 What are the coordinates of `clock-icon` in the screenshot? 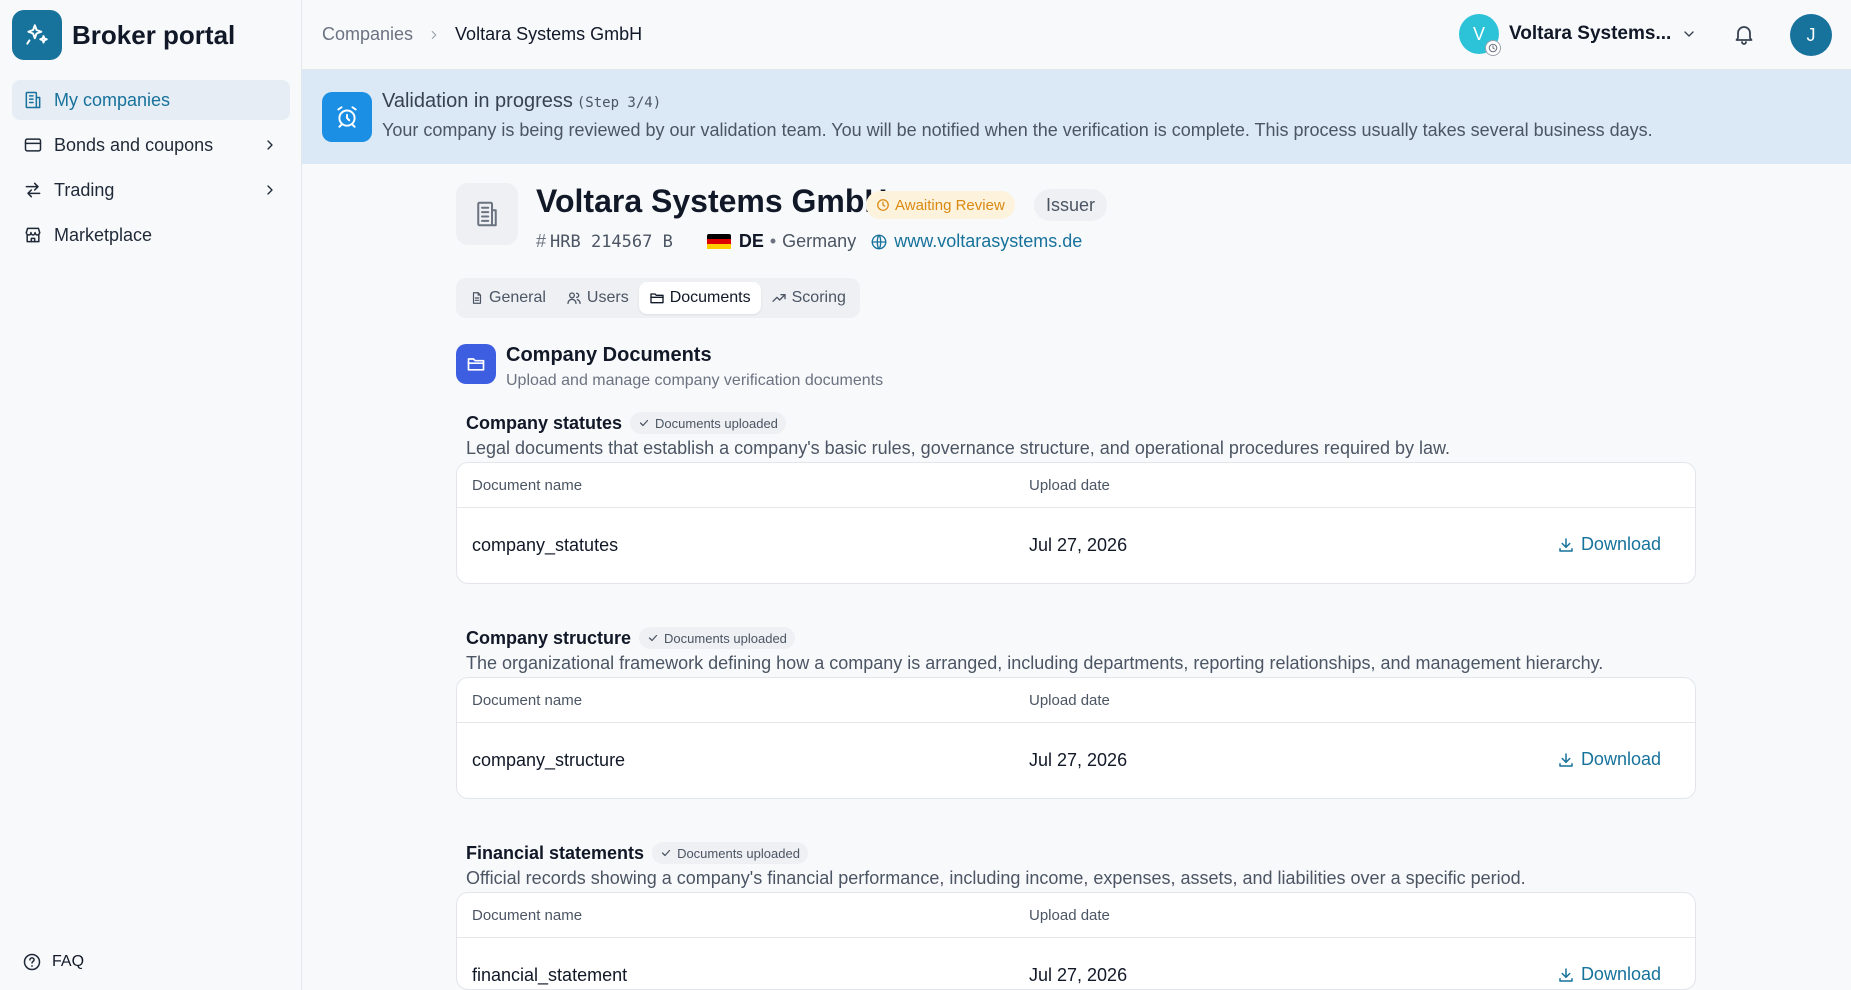 It's located at (1493, 48).